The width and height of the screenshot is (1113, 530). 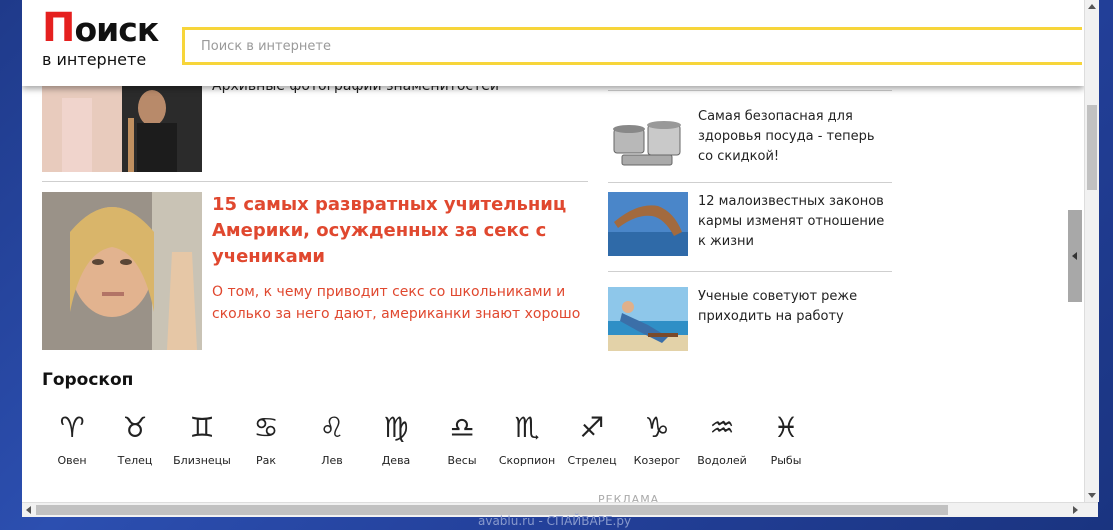 I want to click on zodiac-virgo: ♍ Дева, so click(x=396, y=438).